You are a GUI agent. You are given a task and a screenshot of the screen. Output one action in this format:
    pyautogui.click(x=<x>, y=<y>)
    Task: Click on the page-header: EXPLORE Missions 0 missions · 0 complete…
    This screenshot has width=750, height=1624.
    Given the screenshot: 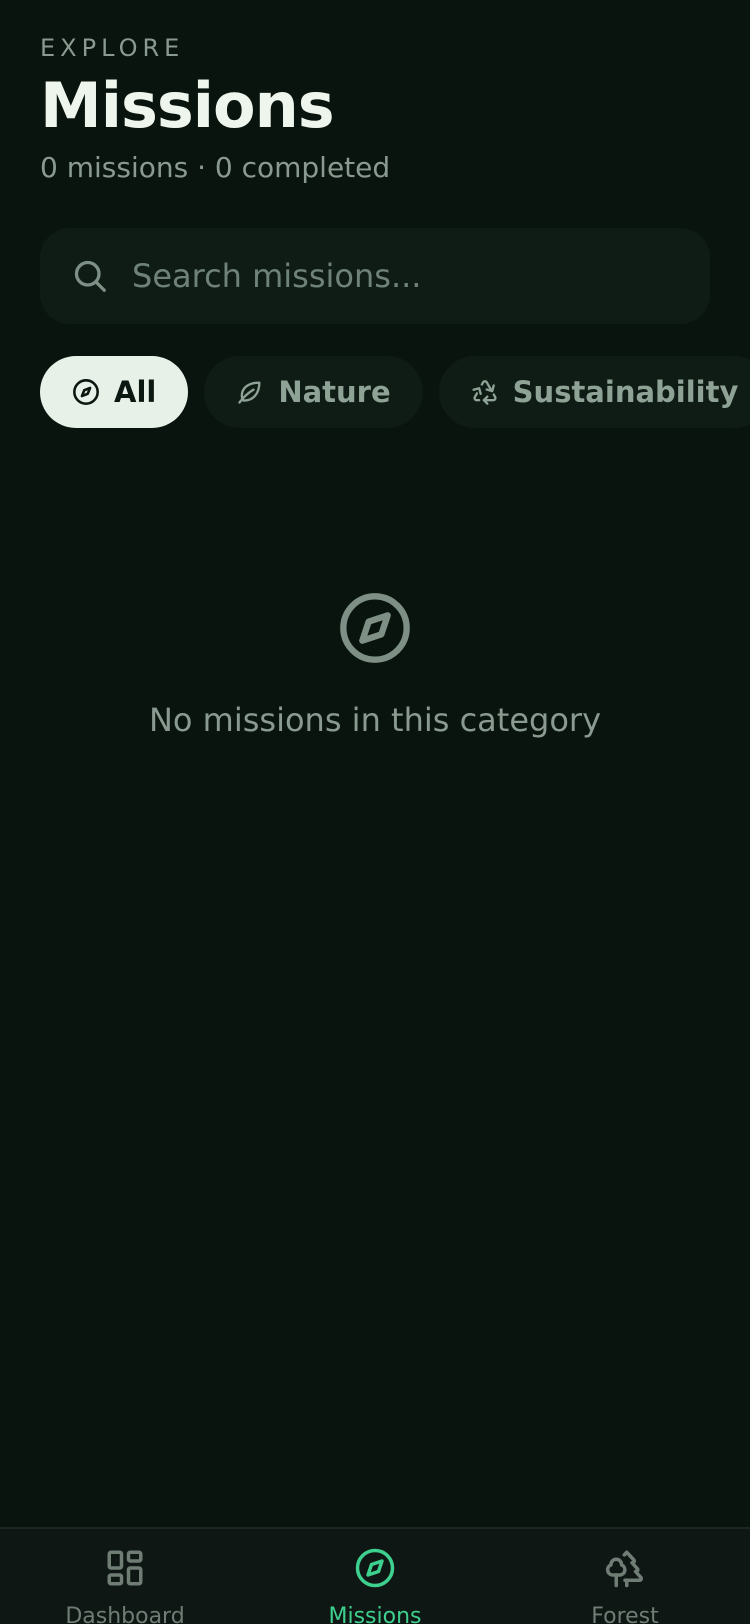 What is the action you would take?
    pyautogui.click(x=375, y=110)
    